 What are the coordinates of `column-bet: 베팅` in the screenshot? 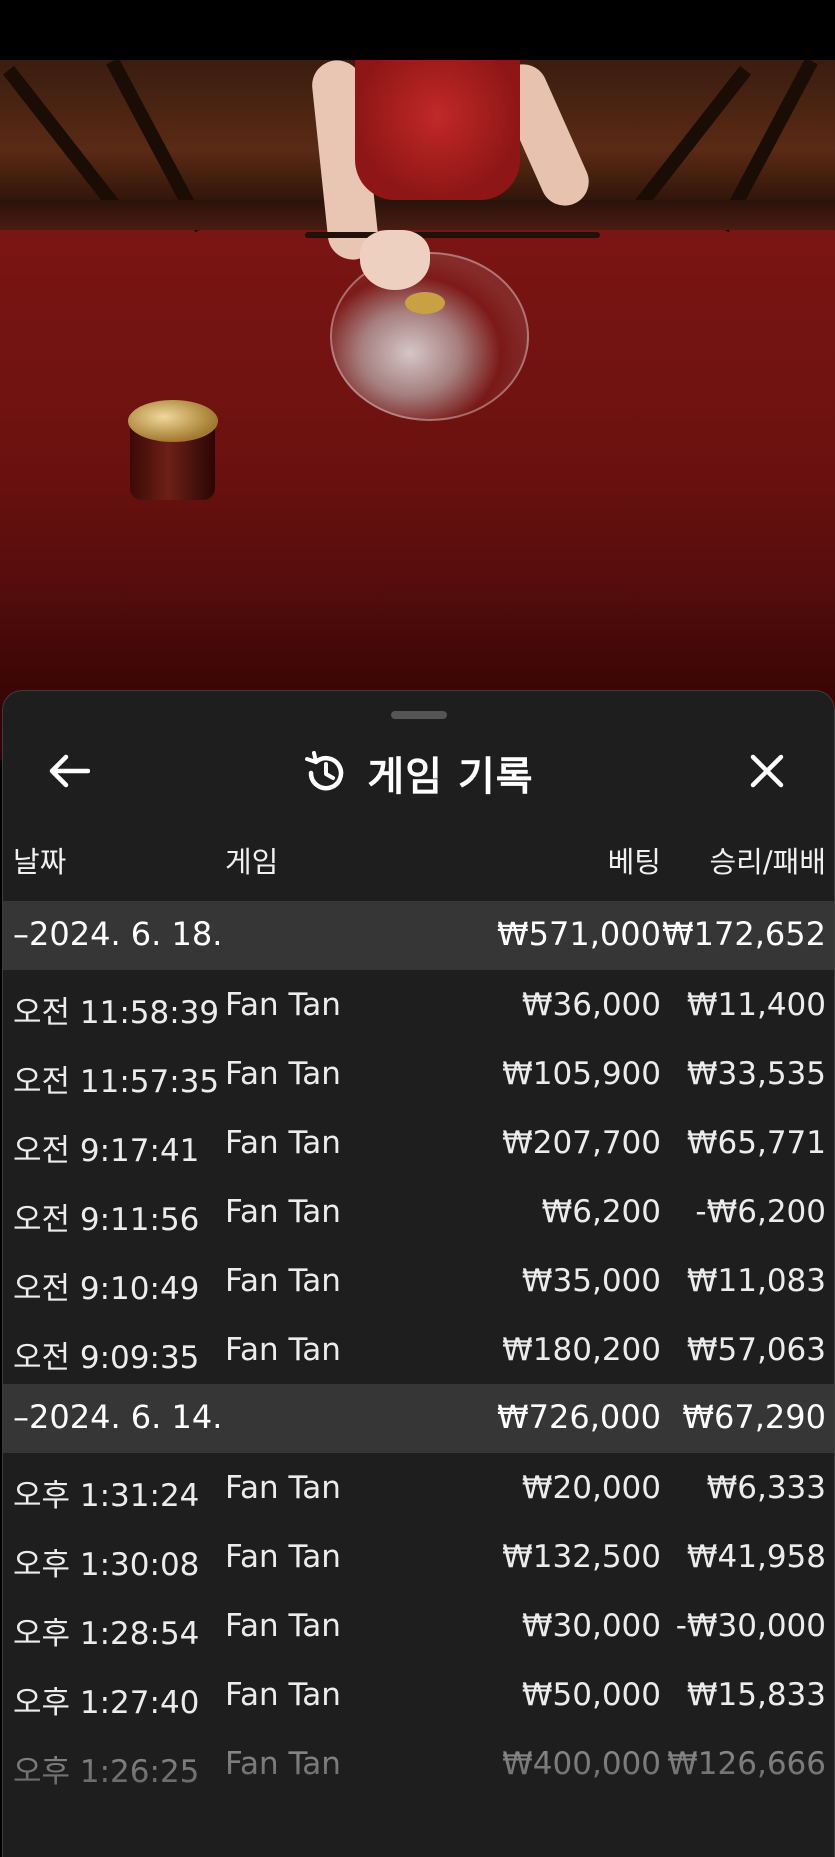 It's located at (634, 862).